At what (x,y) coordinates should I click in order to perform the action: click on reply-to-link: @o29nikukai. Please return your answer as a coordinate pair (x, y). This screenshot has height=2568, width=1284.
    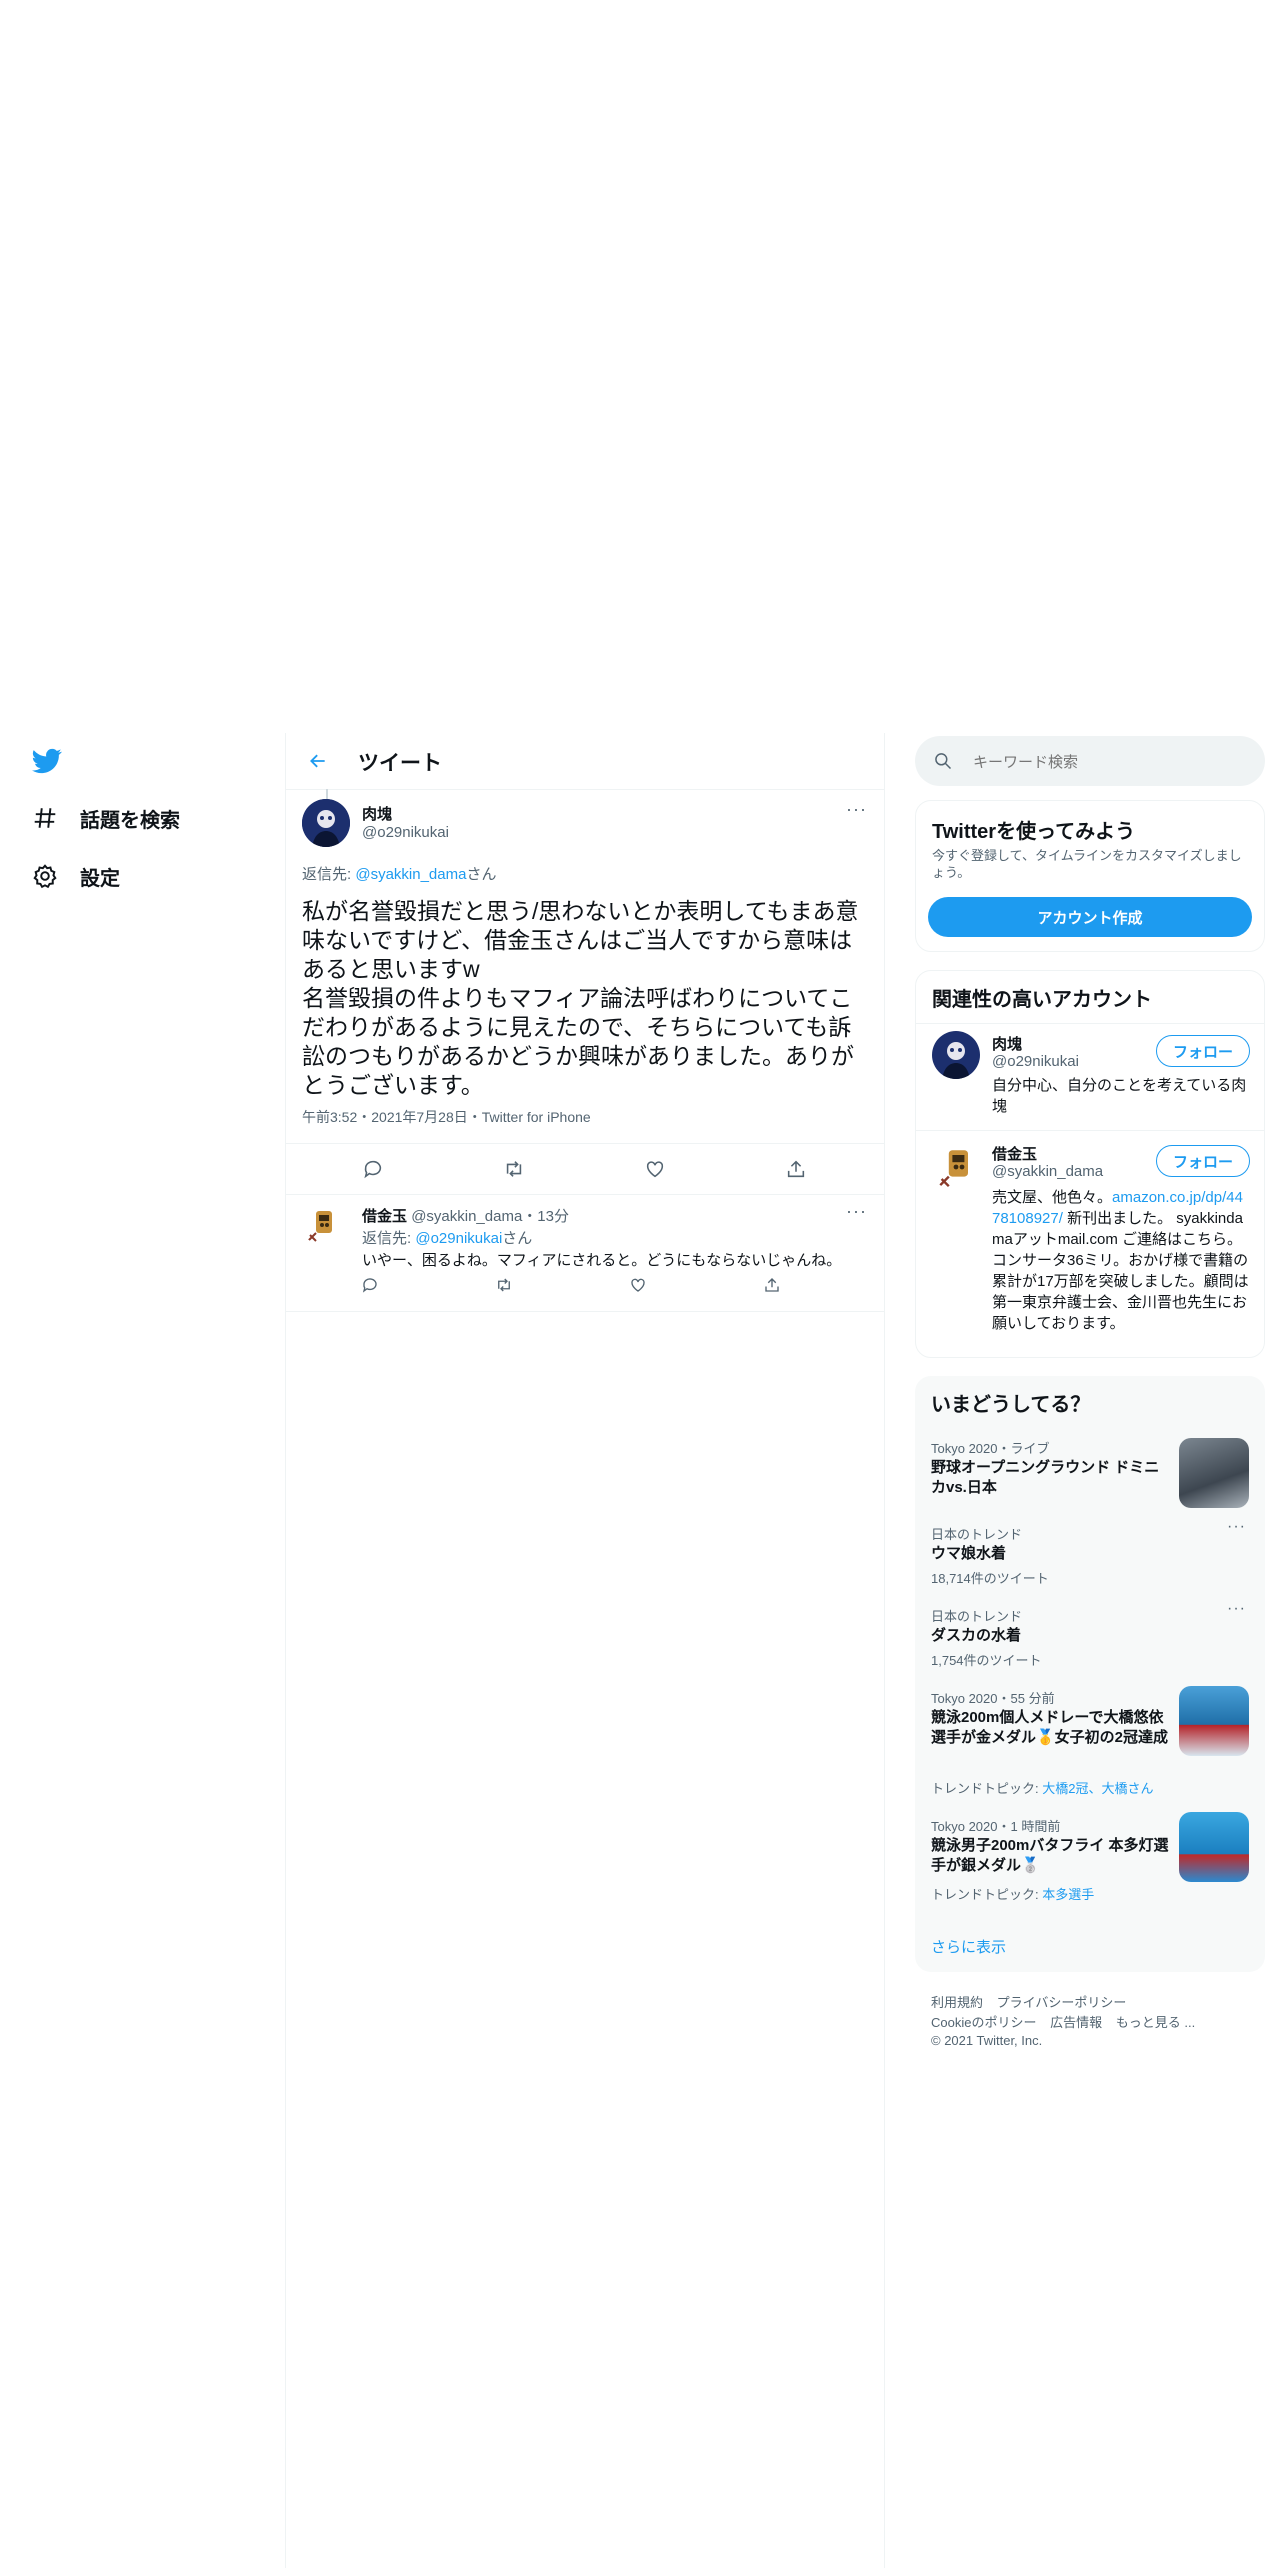
    Looking at the image, I should click on (458, 1238).